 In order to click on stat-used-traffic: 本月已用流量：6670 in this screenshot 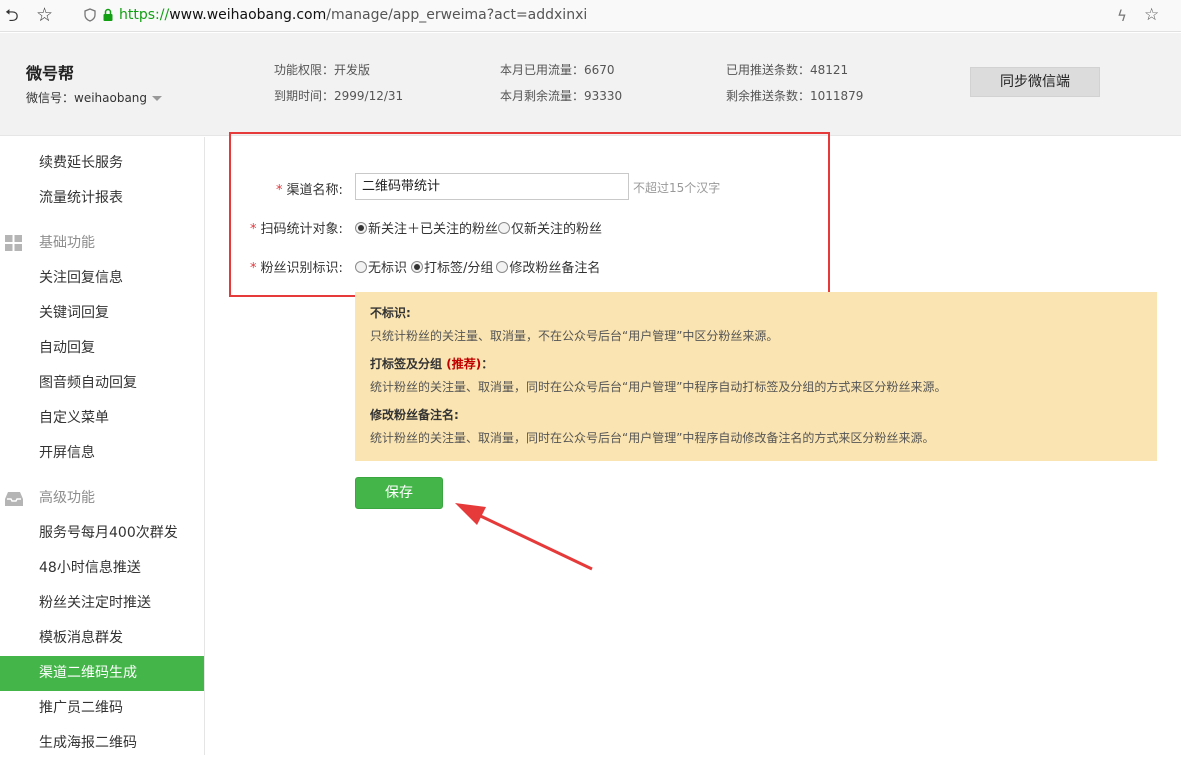, I will do `click(557, 70)`.